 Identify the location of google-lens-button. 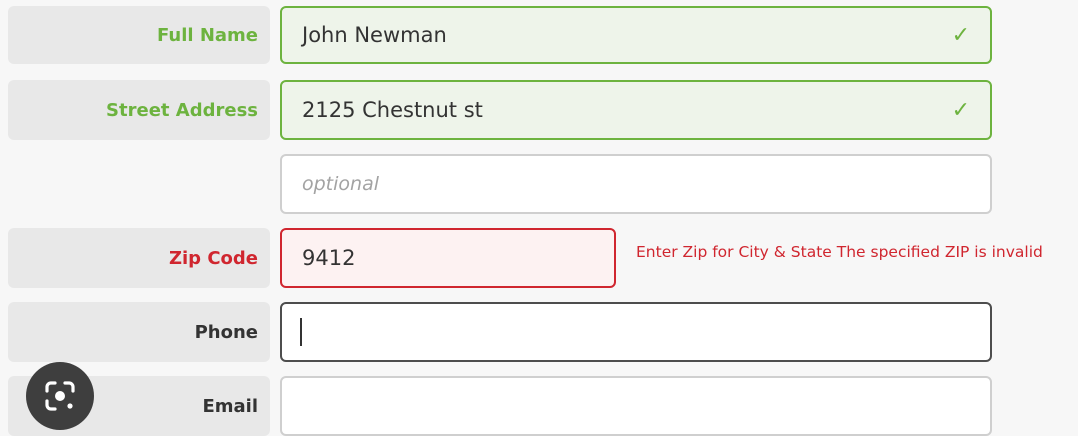
(60, 396).